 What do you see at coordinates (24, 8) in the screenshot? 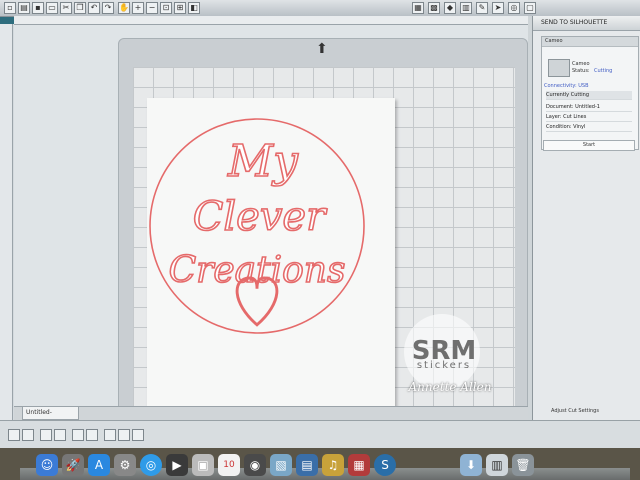
I see `open-icon: ▤` at bounding box center [24, 8].